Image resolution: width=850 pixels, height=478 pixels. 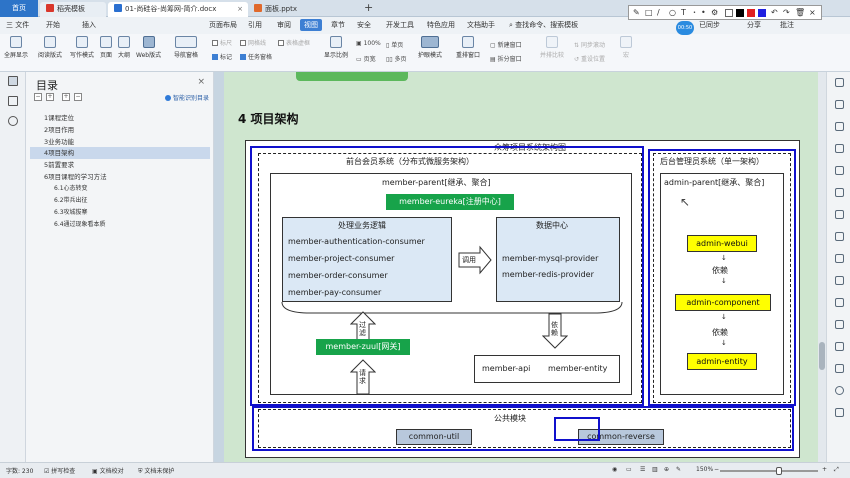 I want to click on menu-item: 引用, so click(x=255, y=25).